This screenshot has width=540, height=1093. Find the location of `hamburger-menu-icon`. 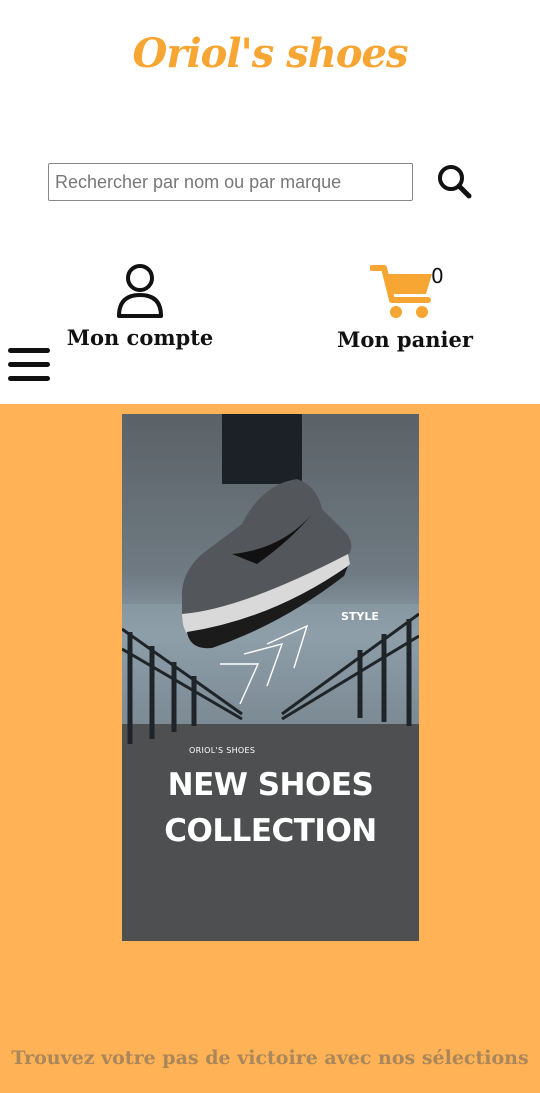

hamburger-menu-icon is located at coordinates (29, 364).